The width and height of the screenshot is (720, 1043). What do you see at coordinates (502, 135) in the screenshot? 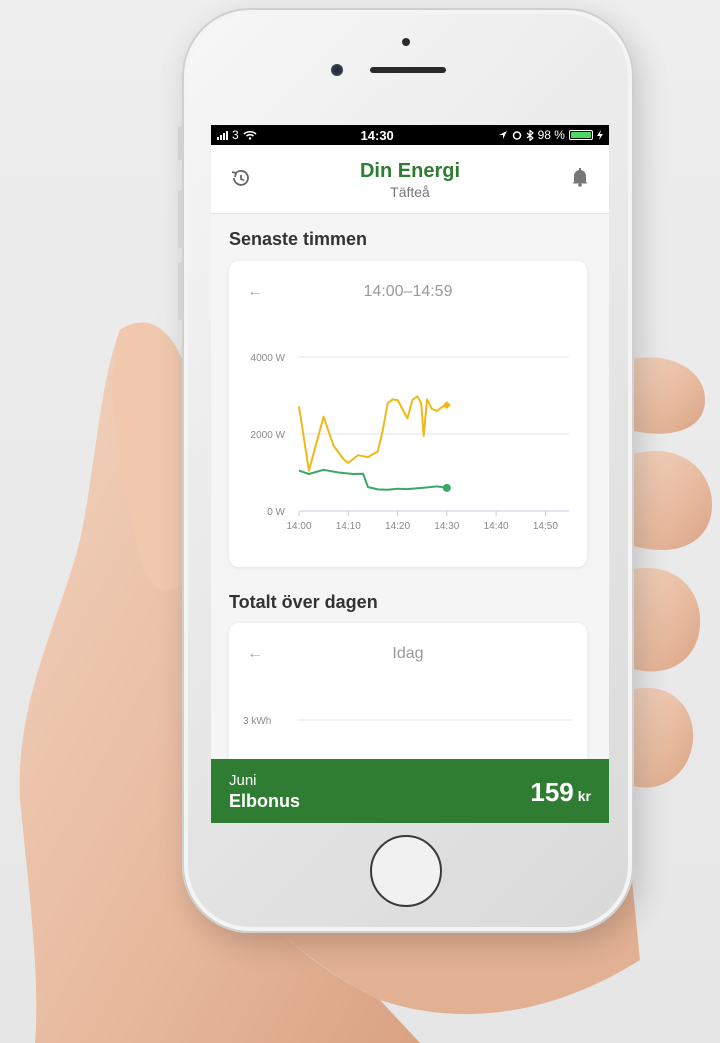
I see `location-arrow-icon` at bounding box center [502, 135].